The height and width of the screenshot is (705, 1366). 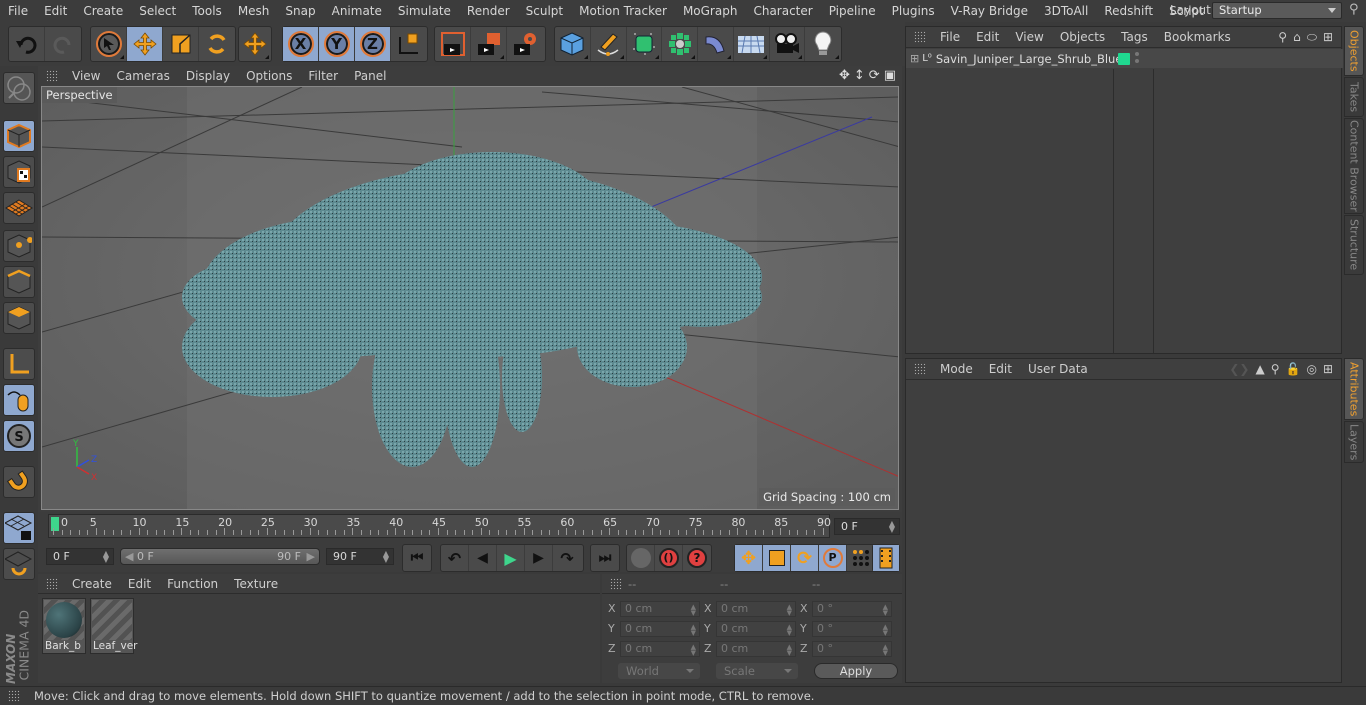 I want to click on scale-key-button, so click(x=777, y=558).